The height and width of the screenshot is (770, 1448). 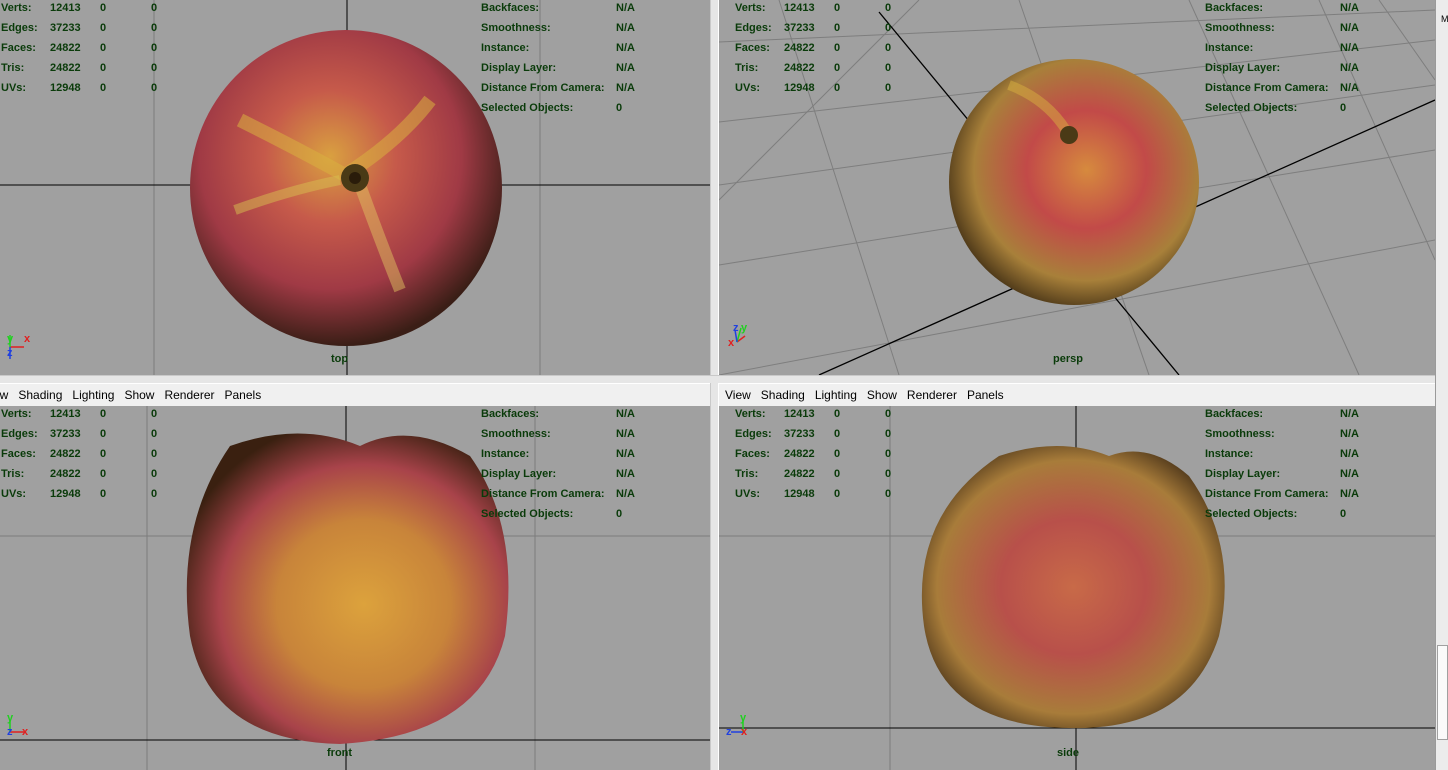 I want to click on side-panel-scrollbox, so click(x=1442, y=692).